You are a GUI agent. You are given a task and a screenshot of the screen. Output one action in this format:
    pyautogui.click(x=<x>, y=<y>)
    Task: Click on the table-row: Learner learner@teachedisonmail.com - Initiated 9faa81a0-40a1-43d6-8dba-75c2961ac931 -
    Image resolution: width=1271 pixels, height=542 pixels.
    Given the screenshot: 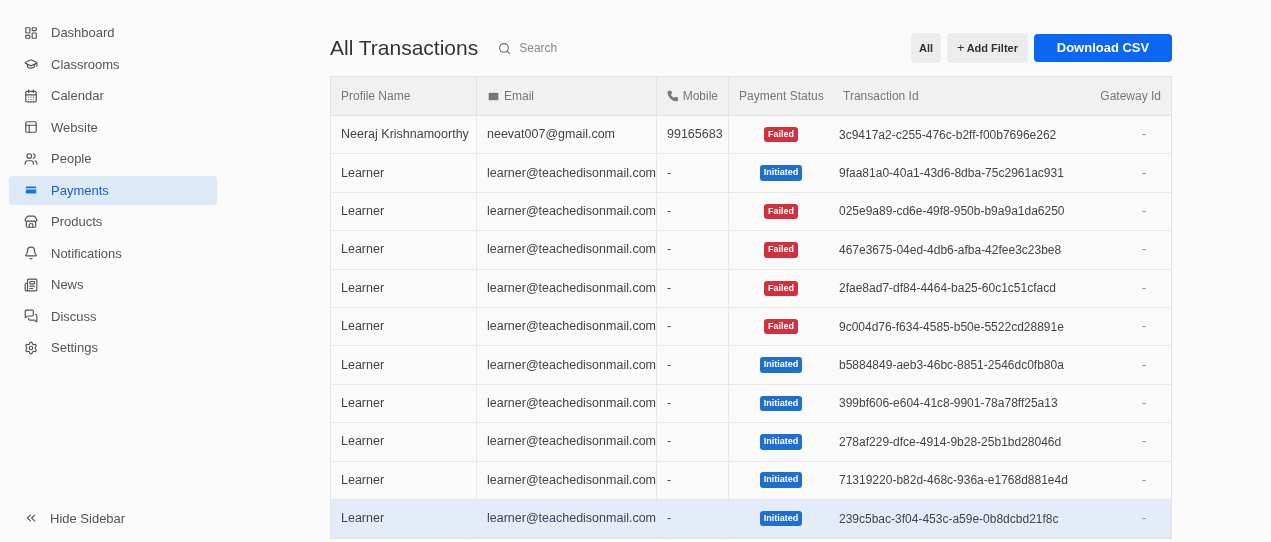 What is the action you would take?
    pyautogui.click(x=751, y=173)
    